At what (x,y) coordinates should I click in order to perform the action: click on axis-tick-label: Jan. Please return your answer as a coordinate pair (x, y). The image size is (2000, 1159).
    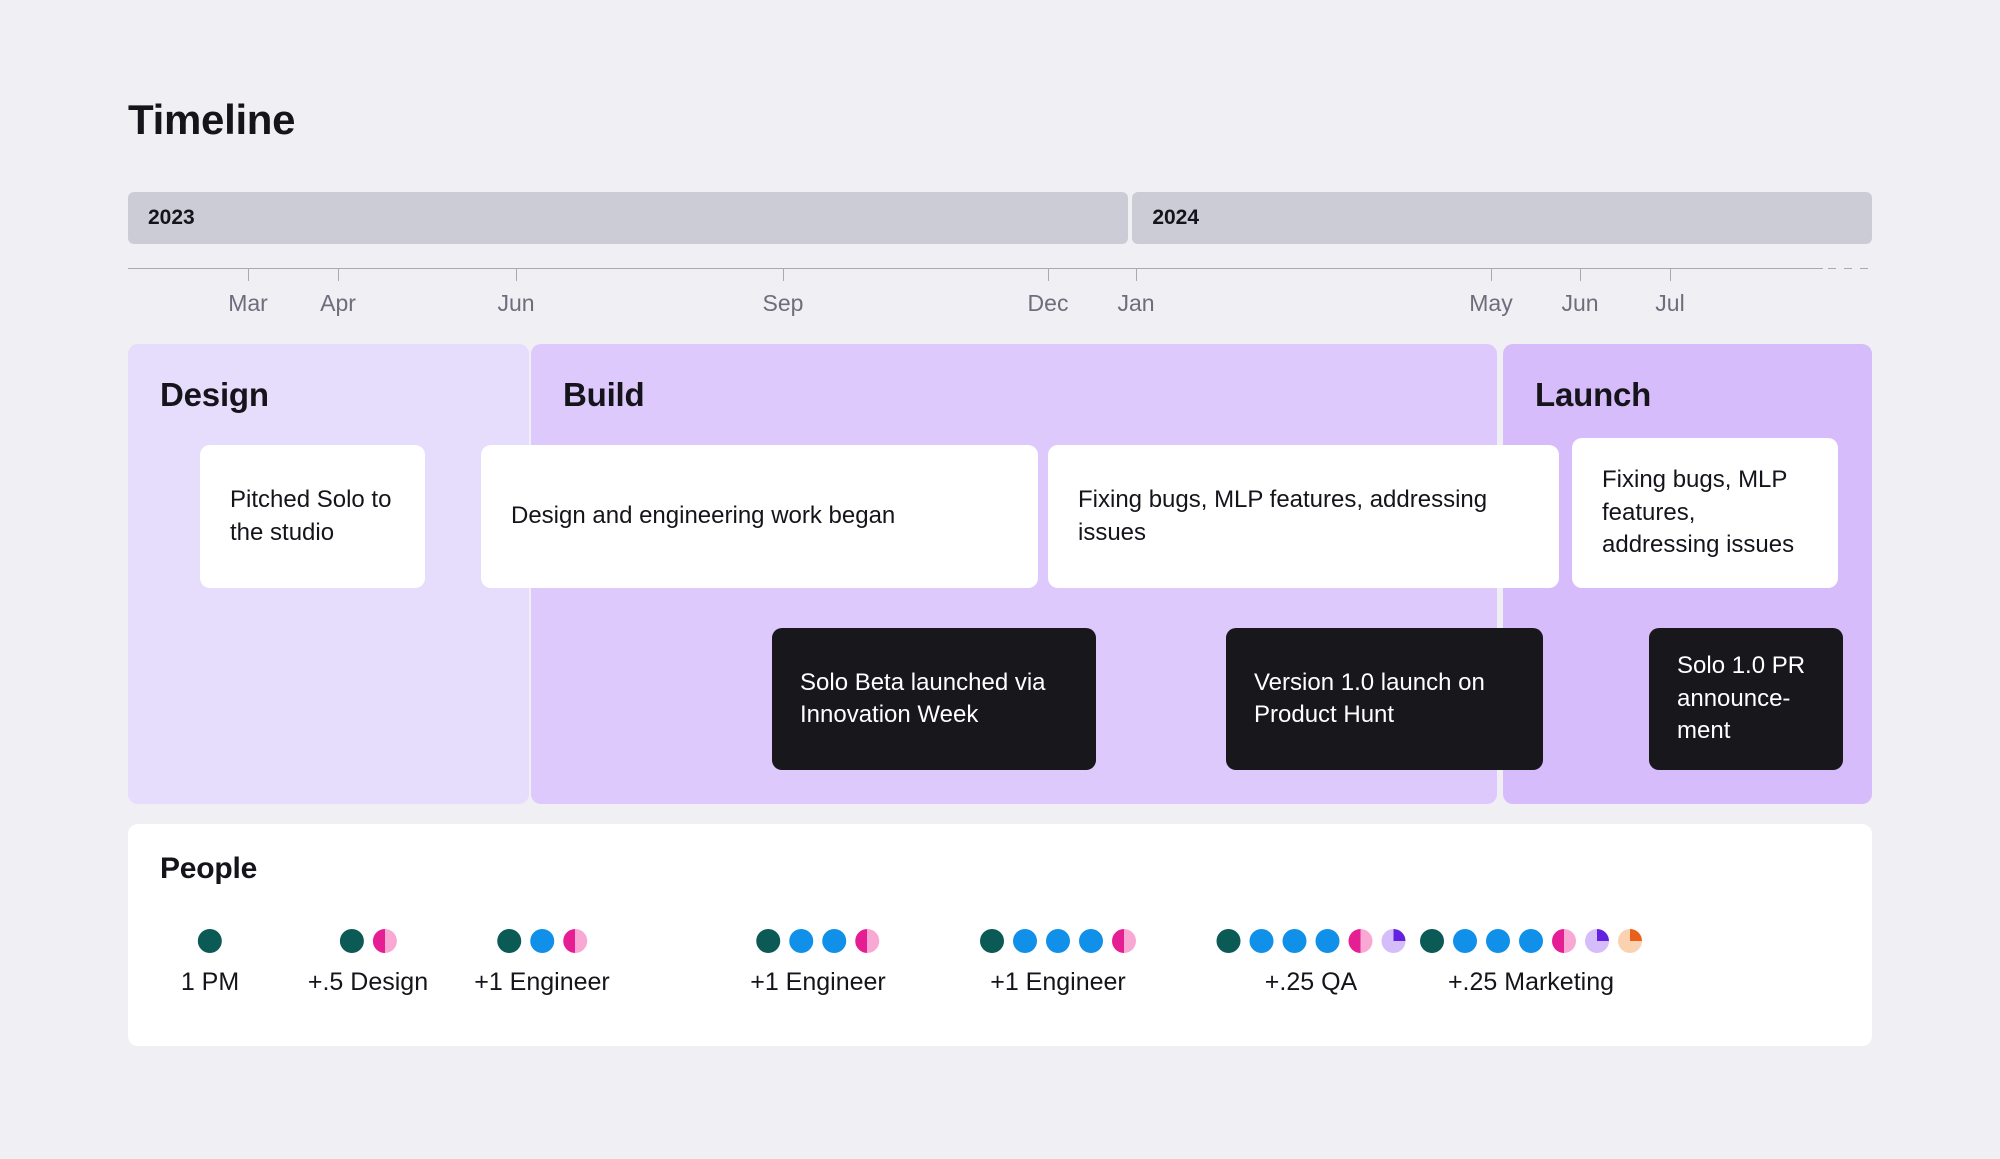
    Looking at the image, I should click on (1136, 303).